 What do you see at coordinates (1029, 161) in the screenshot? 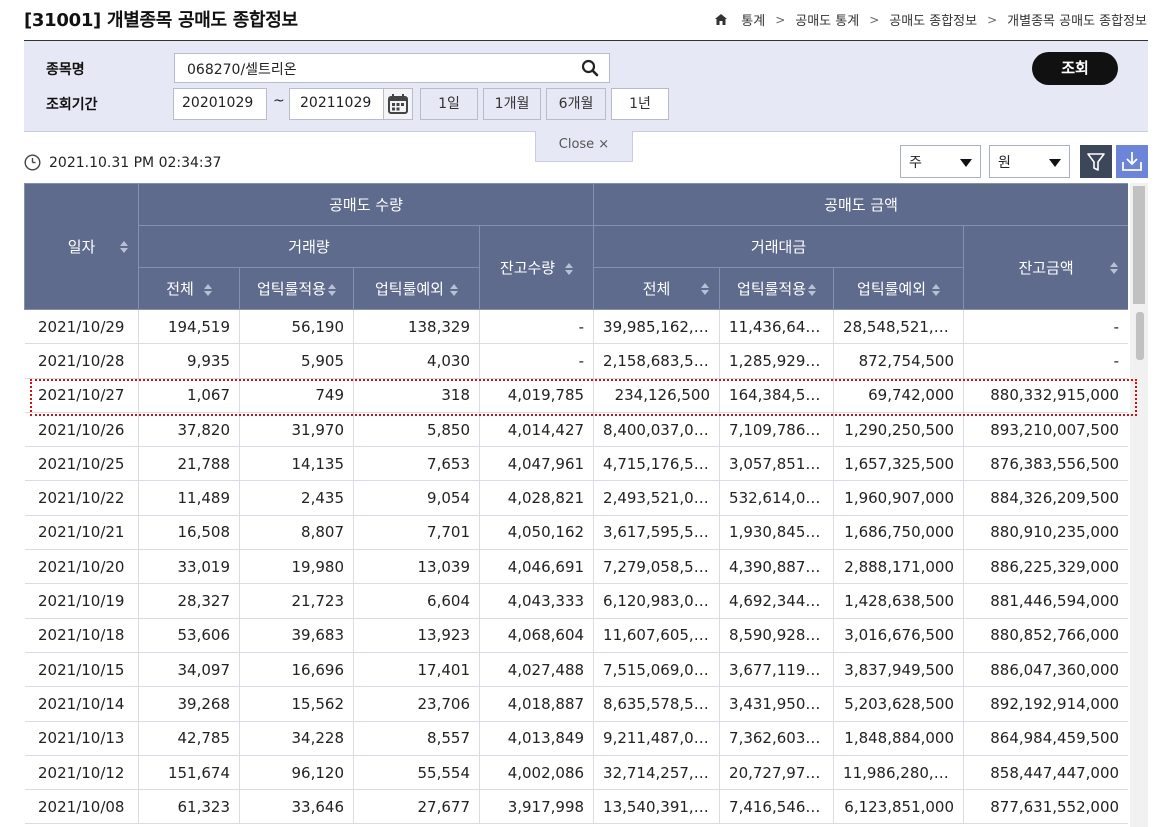
I see `money-unit-select: 원` at bounding box center [1029, 161].